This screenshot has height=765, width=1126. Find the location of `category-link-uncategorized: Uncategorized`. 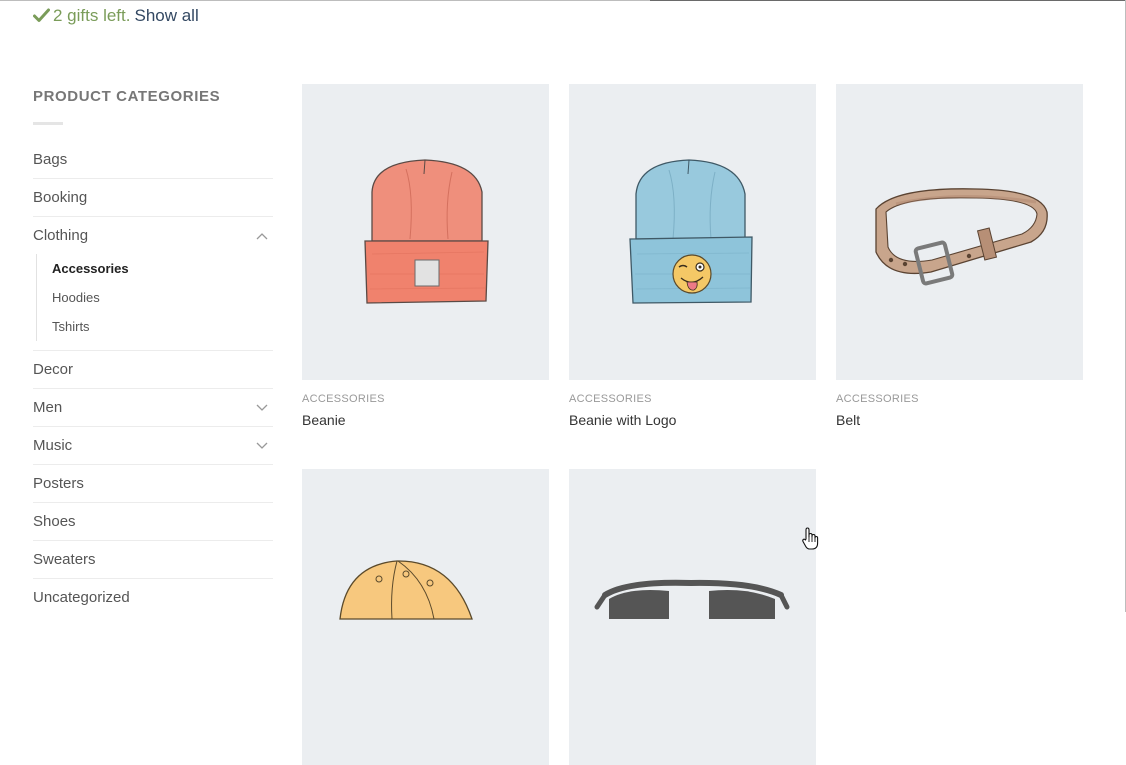

category-link-uncategorized: Uncategorized is located at coordinates (81, 597).